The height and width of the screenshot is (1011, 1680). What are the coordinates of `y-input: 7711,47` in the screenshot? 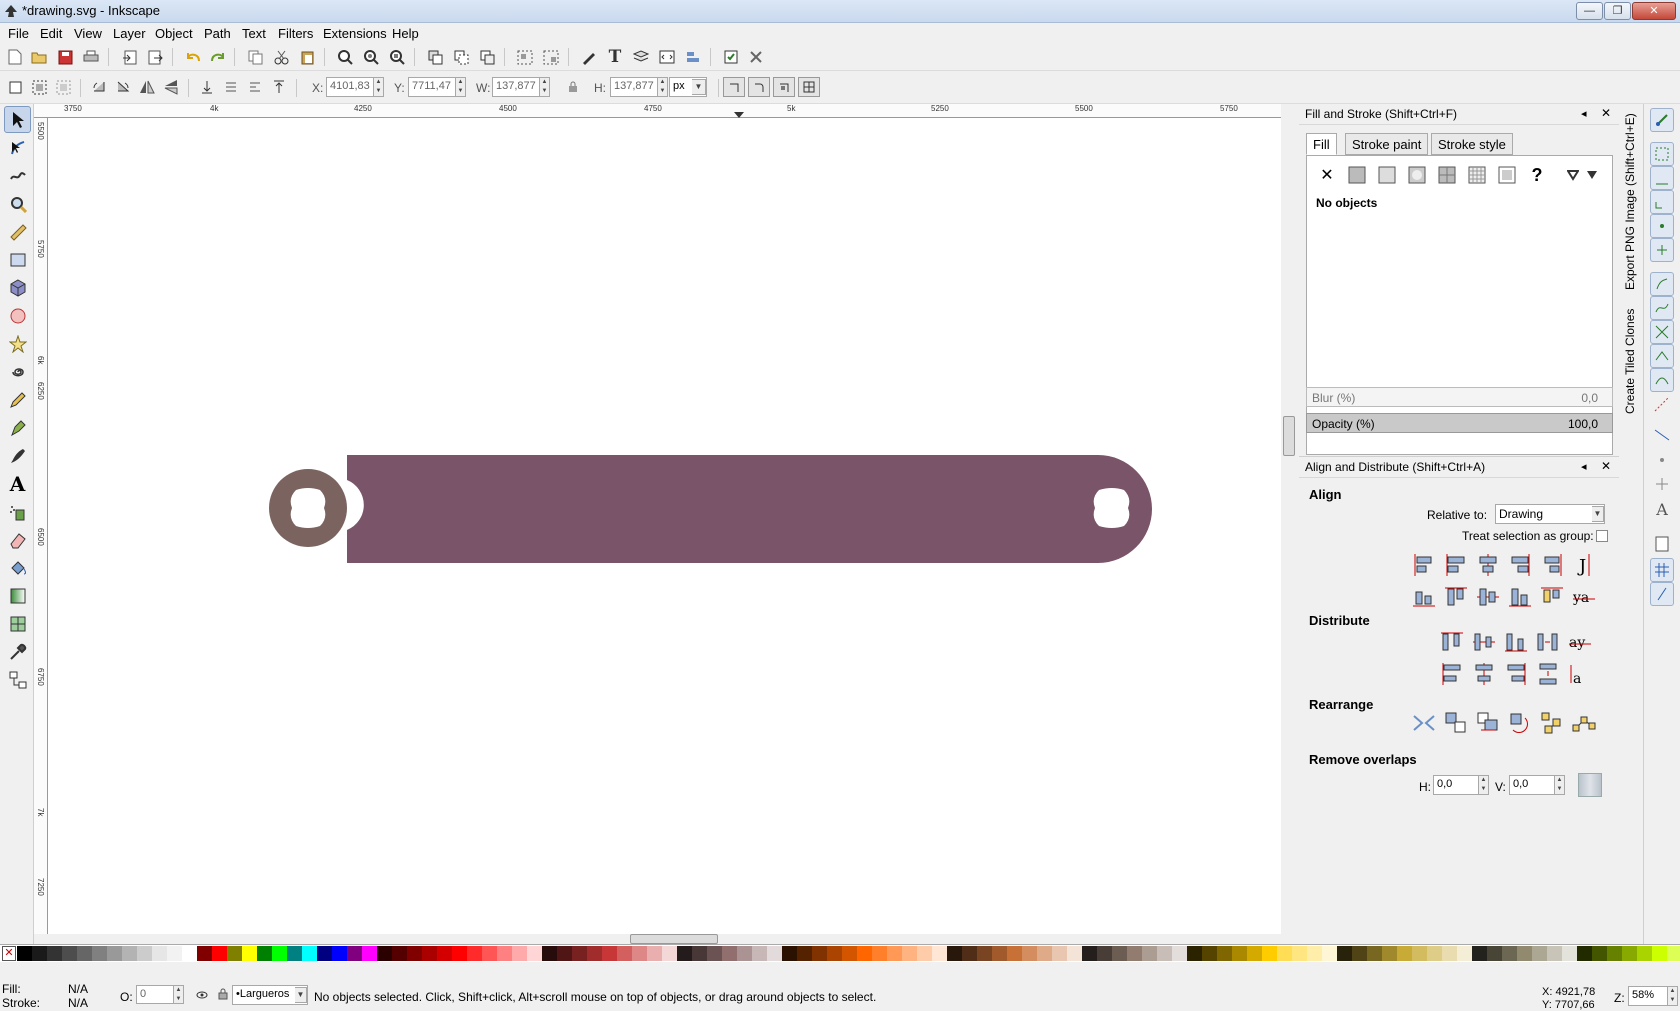 It's located at (432, 87).